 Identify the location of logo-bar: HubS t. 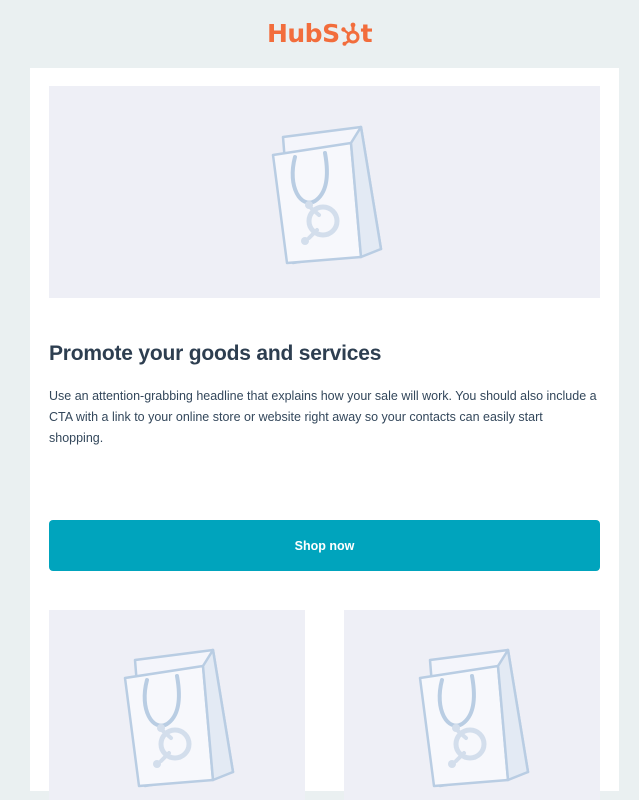
(319, 34).